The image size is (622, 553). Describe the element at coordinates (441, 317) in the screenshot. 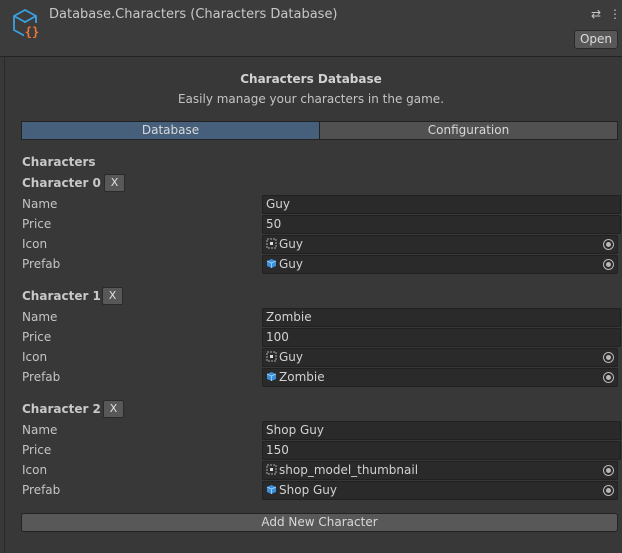

I see `name-field: Zombie` at that location.